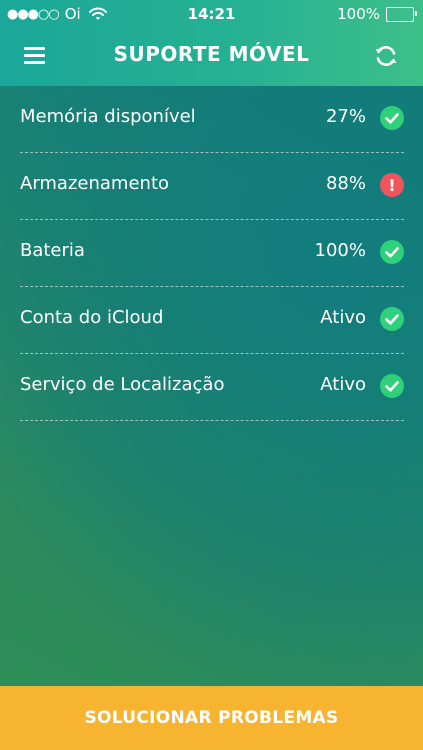 The width and height of the screenshot is (423, 750). Describe the element at coordinates (95, 183) in the screenshot. I see `item-label: Armazenamento` at that location.